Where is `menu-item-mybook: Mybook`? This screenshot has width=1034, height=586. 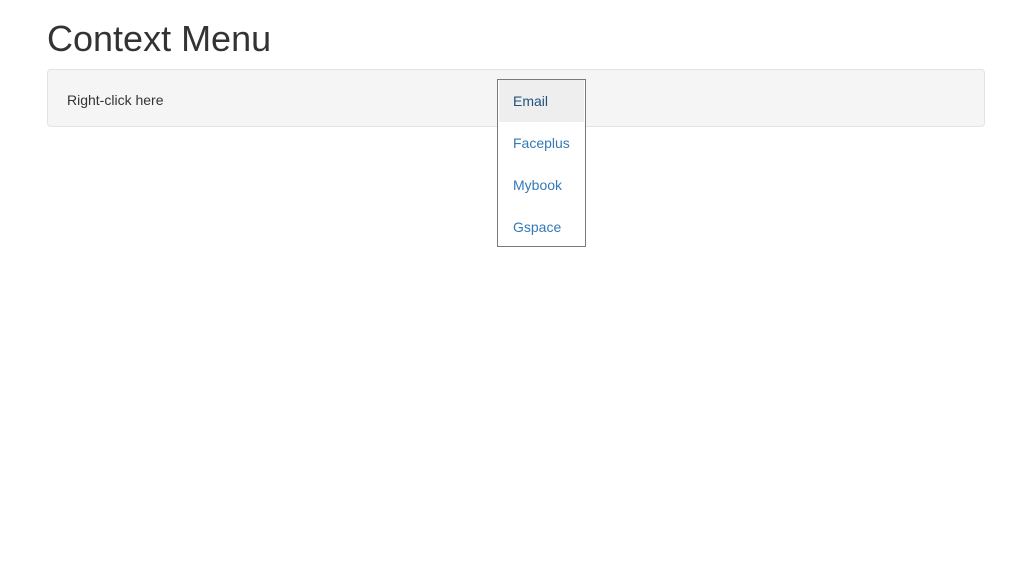
menu-item-mybook: Mybook is located at coordinates (541, 185).